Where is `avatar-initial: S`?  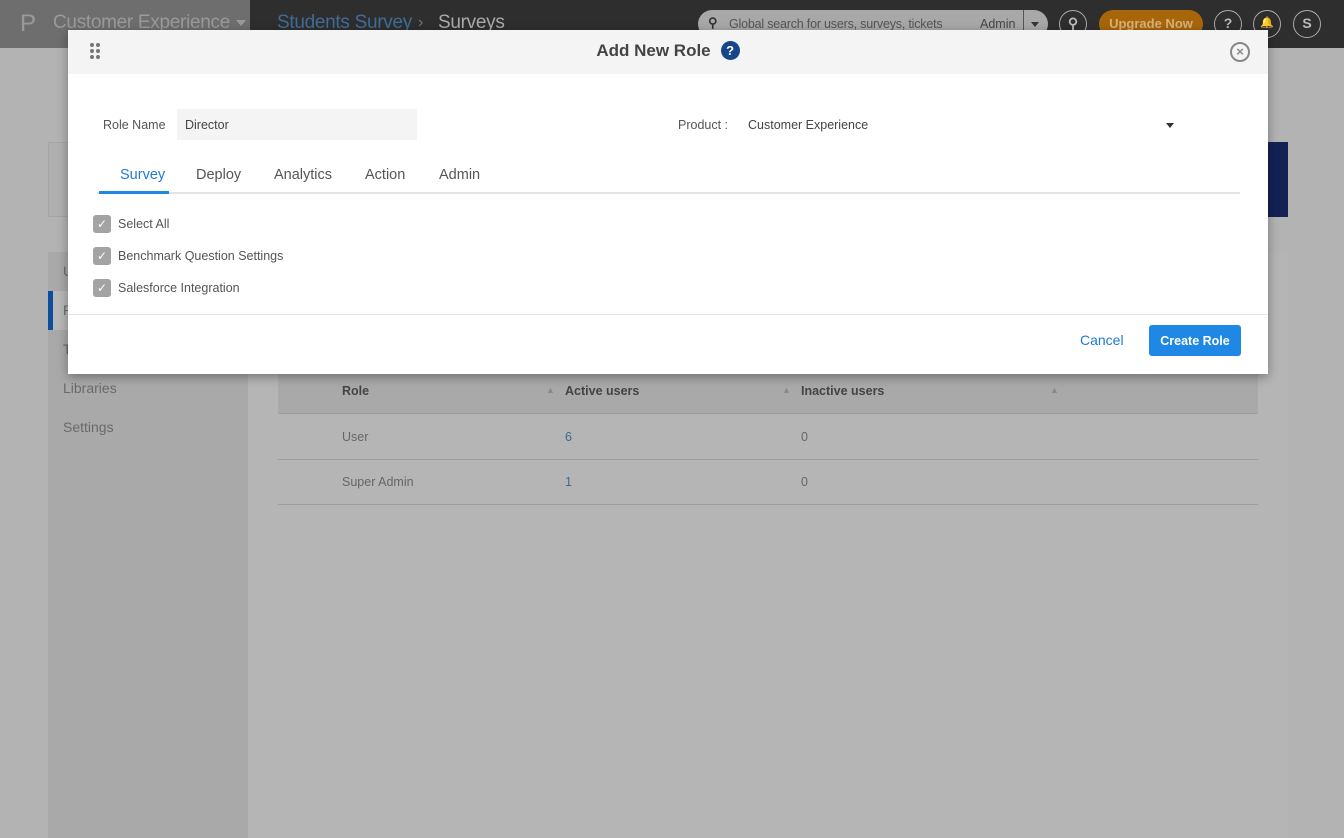 avatar-initial: S is located at coordinates (1307, 23).